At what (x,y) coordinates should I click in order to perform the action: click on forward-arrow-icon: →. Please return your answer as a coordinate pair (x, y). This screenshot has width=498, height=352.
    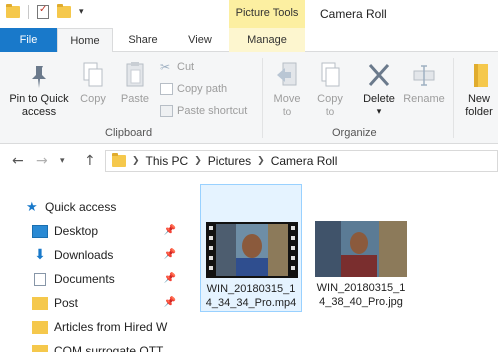
    Looking at the image, I should click on (42, 161).